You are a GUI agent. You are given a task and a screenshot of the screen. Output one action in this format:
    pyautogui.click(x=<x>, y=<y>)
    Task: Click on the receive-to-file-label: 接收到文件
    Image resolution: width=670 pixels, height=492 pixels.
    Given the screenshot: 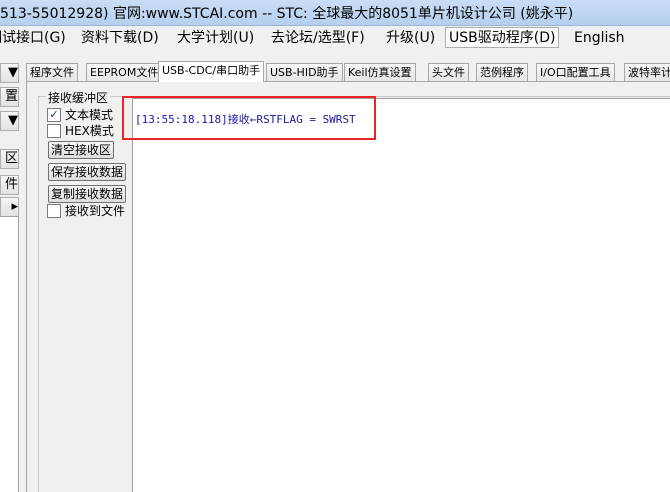 What is the action you would take?
    pyautogui.click(x=95, y=211)
    